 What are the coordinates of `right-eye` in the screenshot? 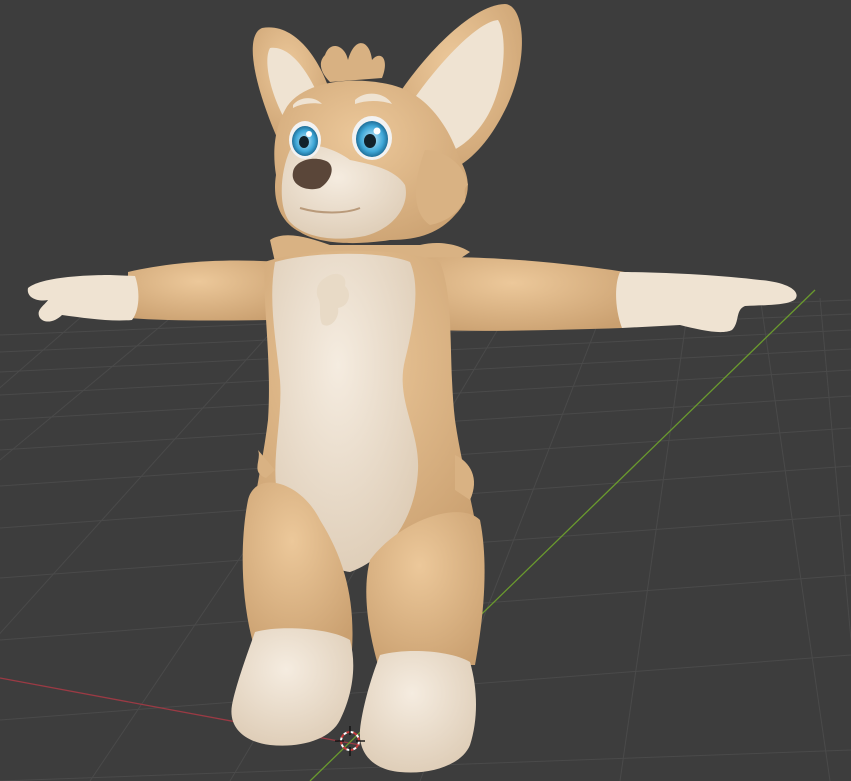 It's located at (372, 138).